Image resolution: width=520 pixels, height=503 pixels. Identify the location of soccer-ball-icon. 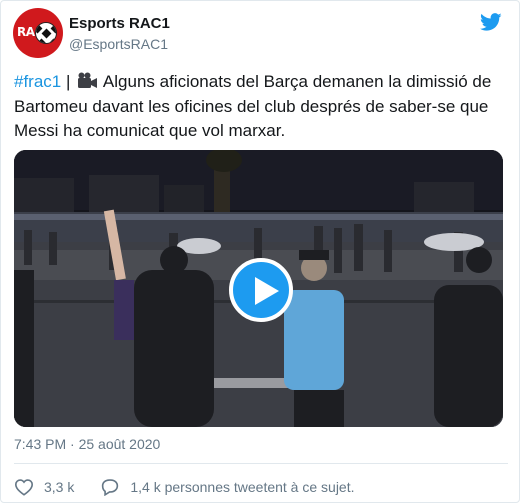
(46, 33).